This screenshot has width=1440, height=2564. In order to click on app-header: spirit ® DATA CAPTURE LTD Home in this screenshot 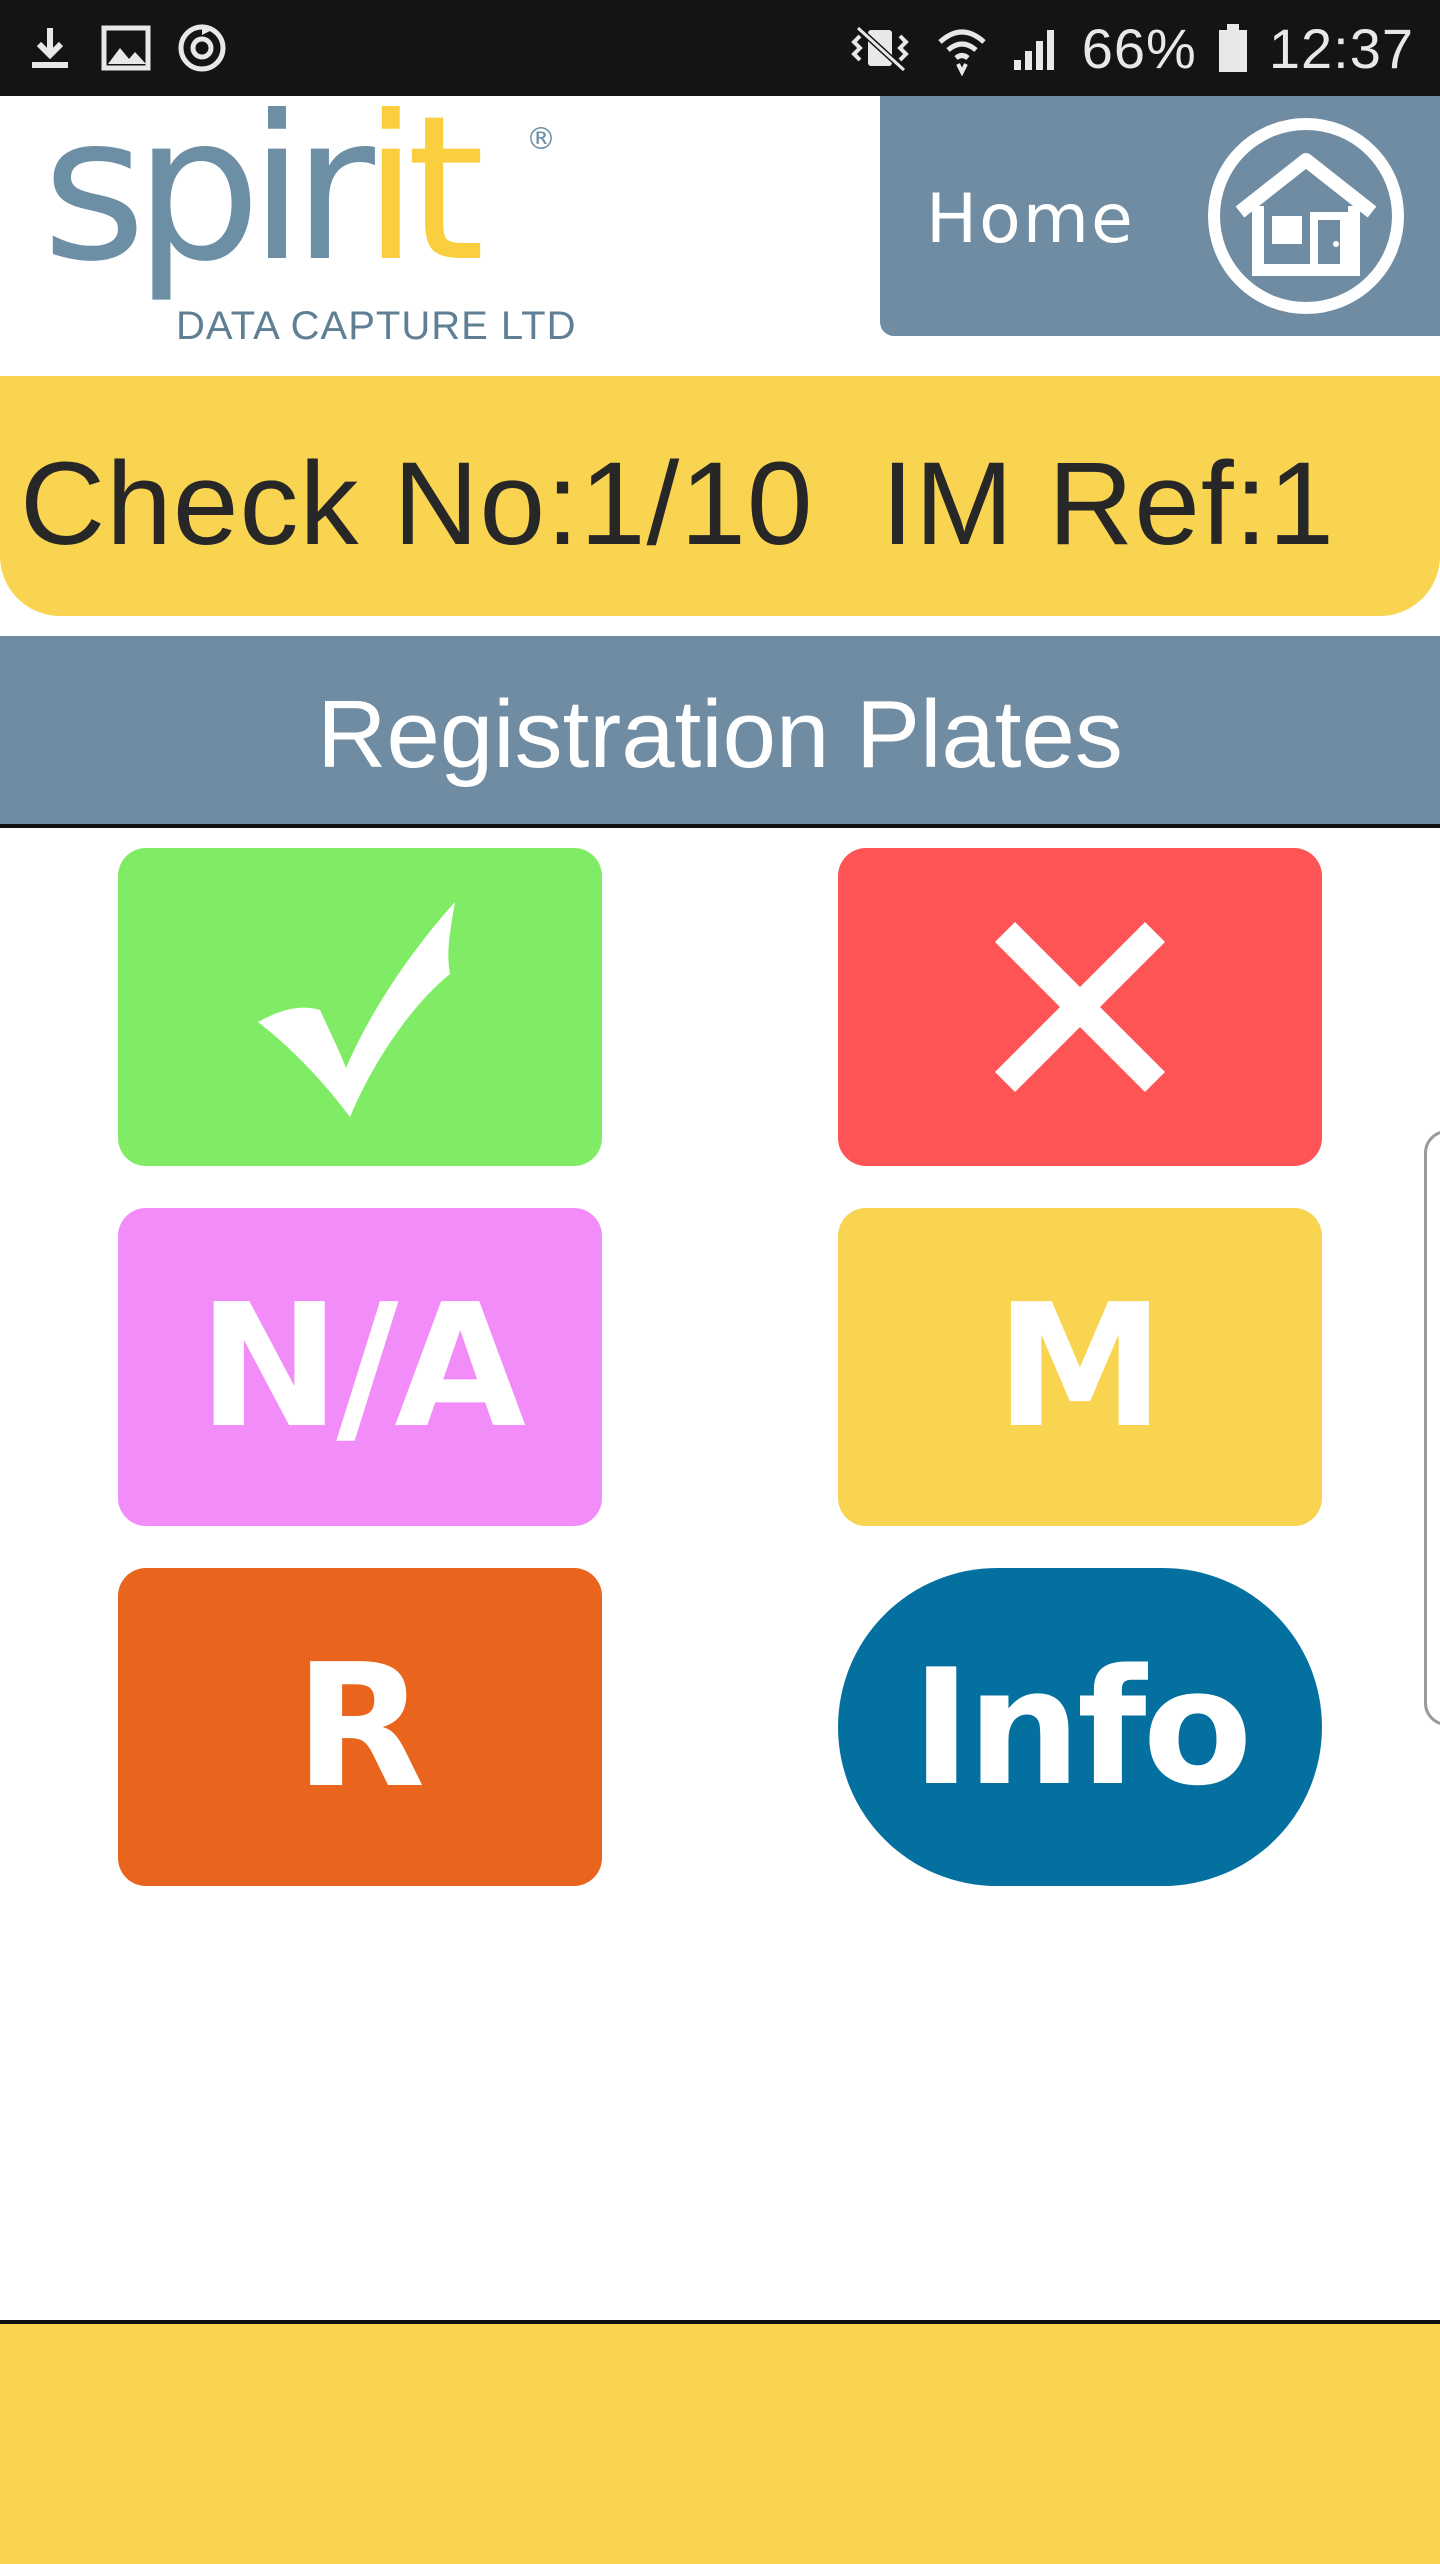, I will do `click(720, 233)`.